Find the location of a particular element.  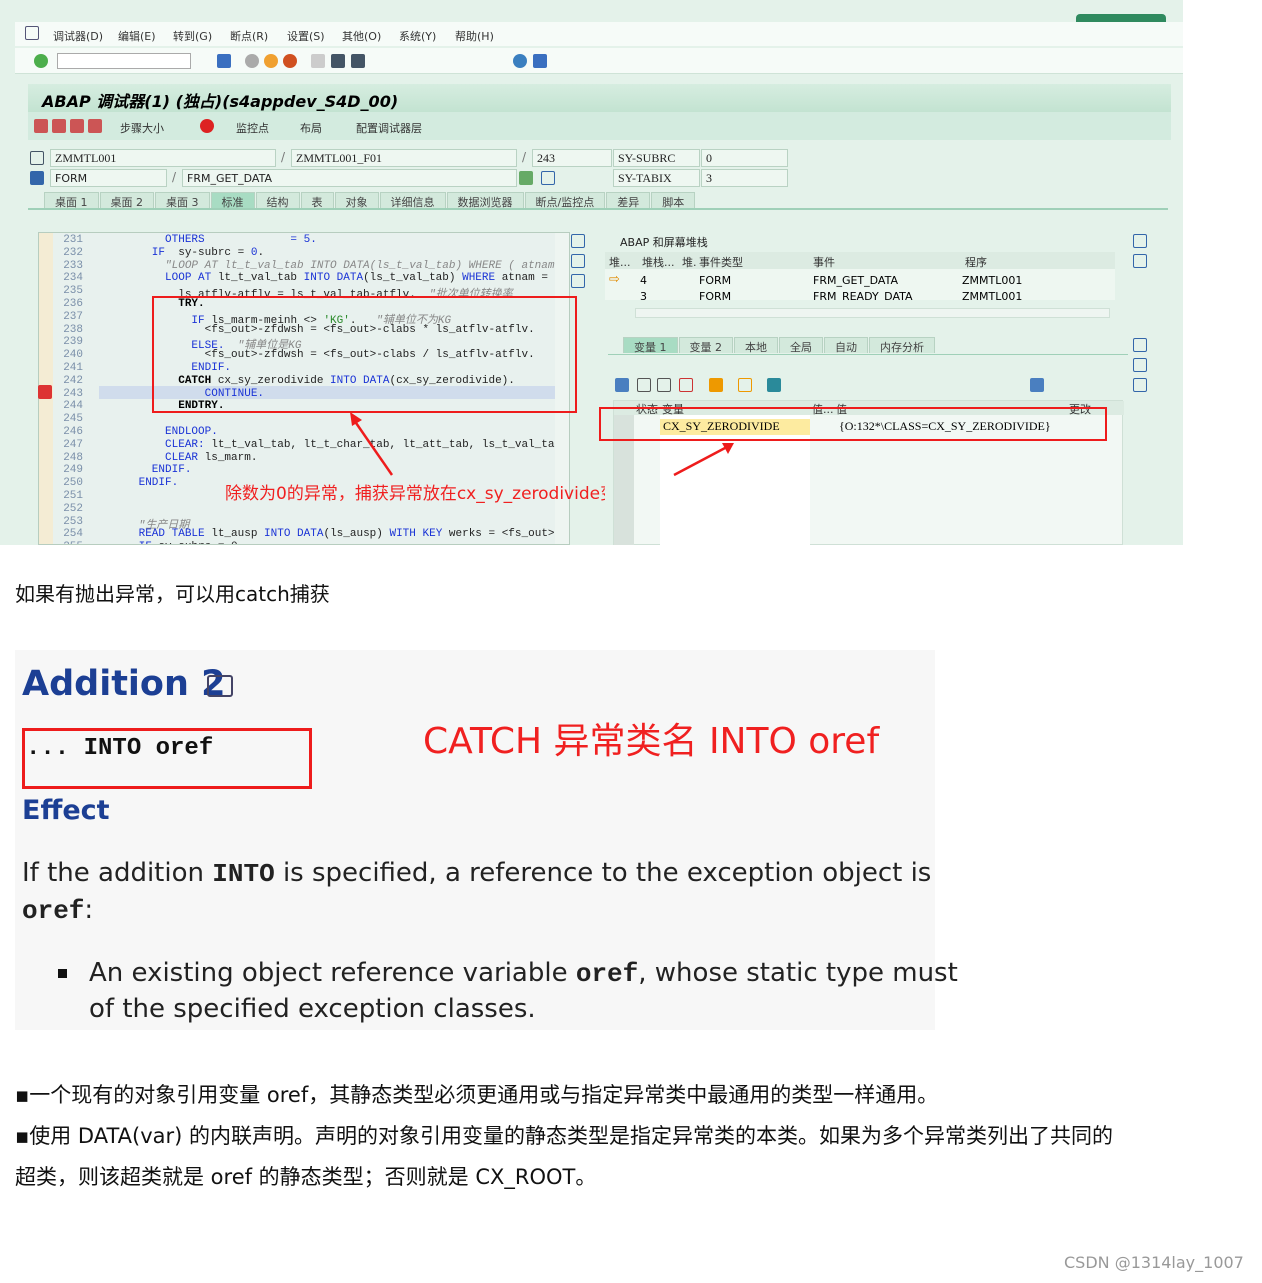

menu-breakpoint: 断点(R) is located at coordinates (249, 36).